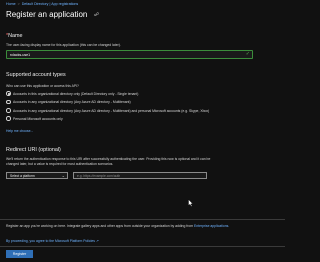 The image size is (320, 262). I want to click on chevron-down-icon: ⌄, so click(63, 176).